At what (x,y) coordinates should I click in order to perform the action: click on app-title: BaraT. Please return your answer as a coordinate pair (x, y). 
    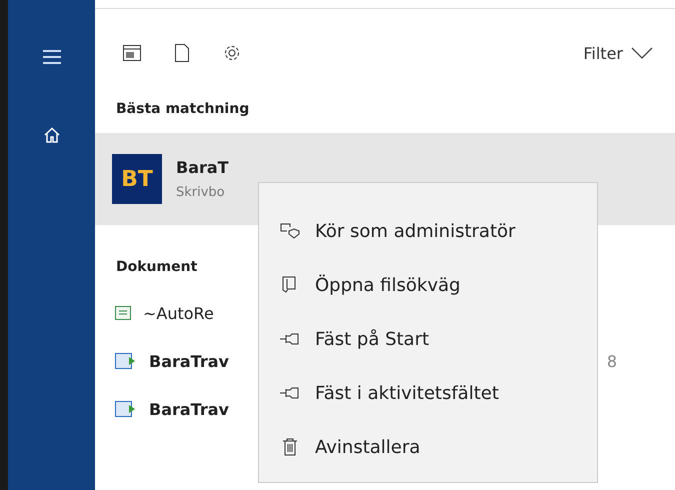
    Looking at the image, I should click on (202, 167).